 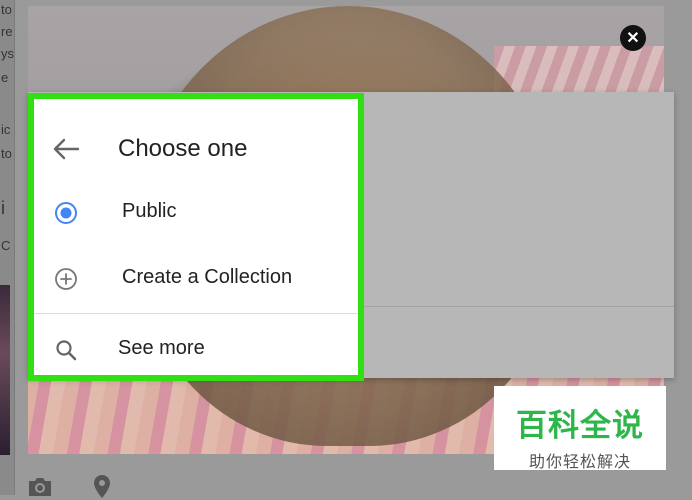 What do you see at coordinates (66, 149) in the screenshot?
I see `arrow-left-icon` at bounding box center [66, 149].